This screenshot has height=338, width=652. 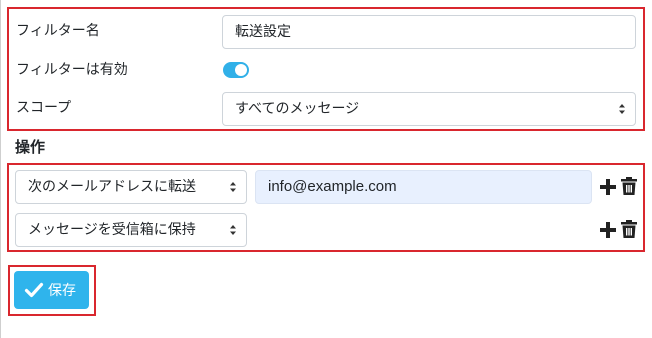 I want to click on action-select-value: 次のメールアドレスに転送, so click(x=112, y=187).